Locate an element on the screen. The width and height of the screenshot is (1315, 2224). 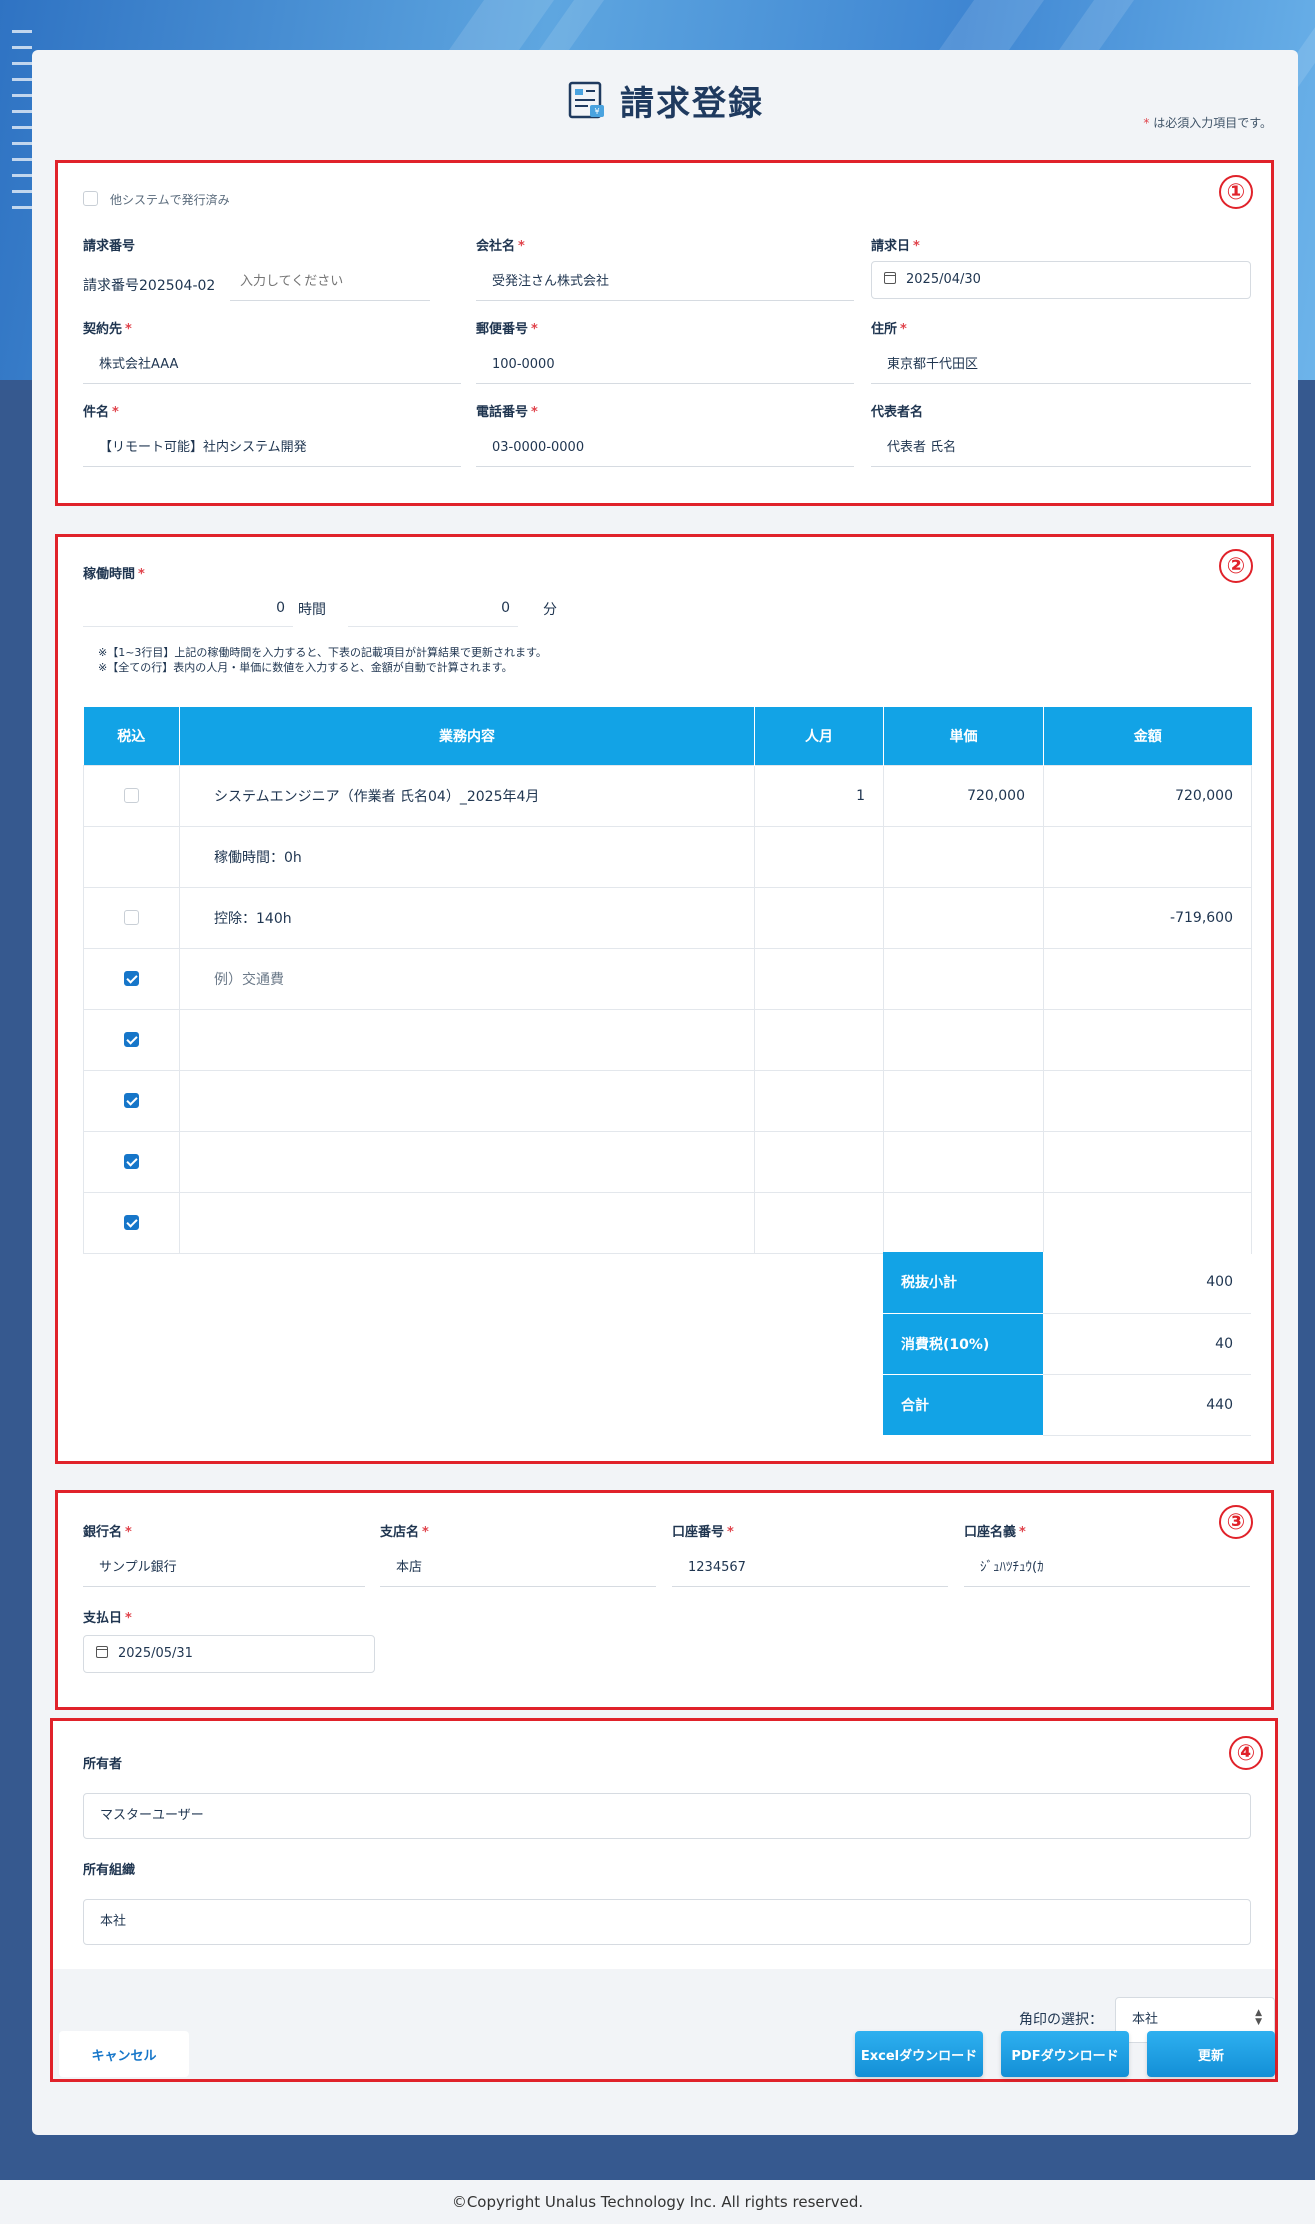
invoice-date-label: 請求日 * is located at coordinates (895, 246).